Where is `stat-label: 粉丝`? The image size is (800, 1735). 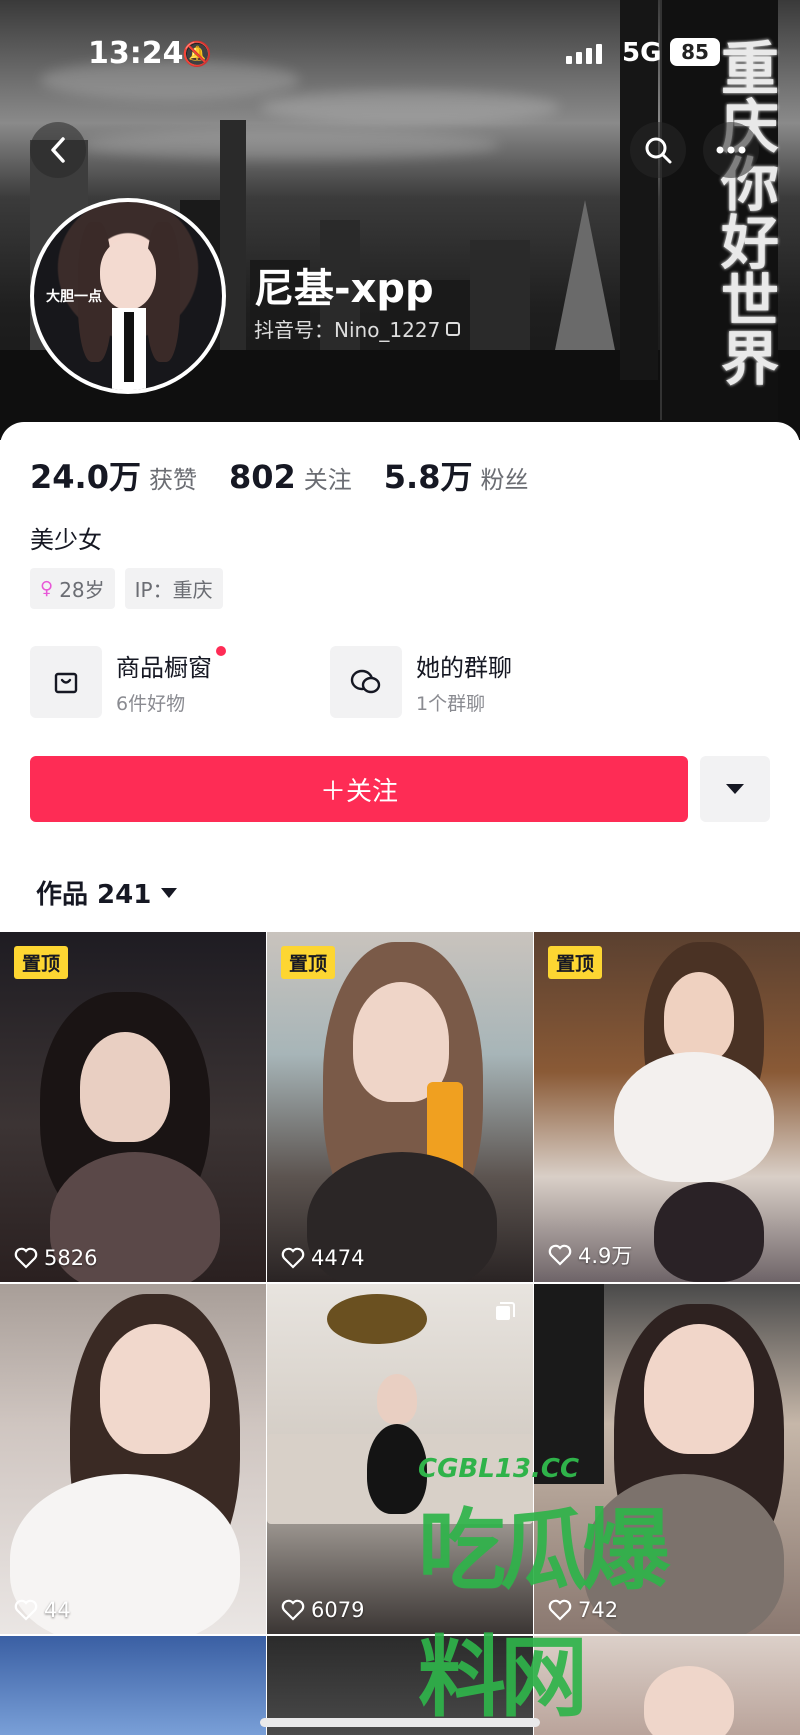
stat-label: 粉丝 is located at coordinates (504, 480).